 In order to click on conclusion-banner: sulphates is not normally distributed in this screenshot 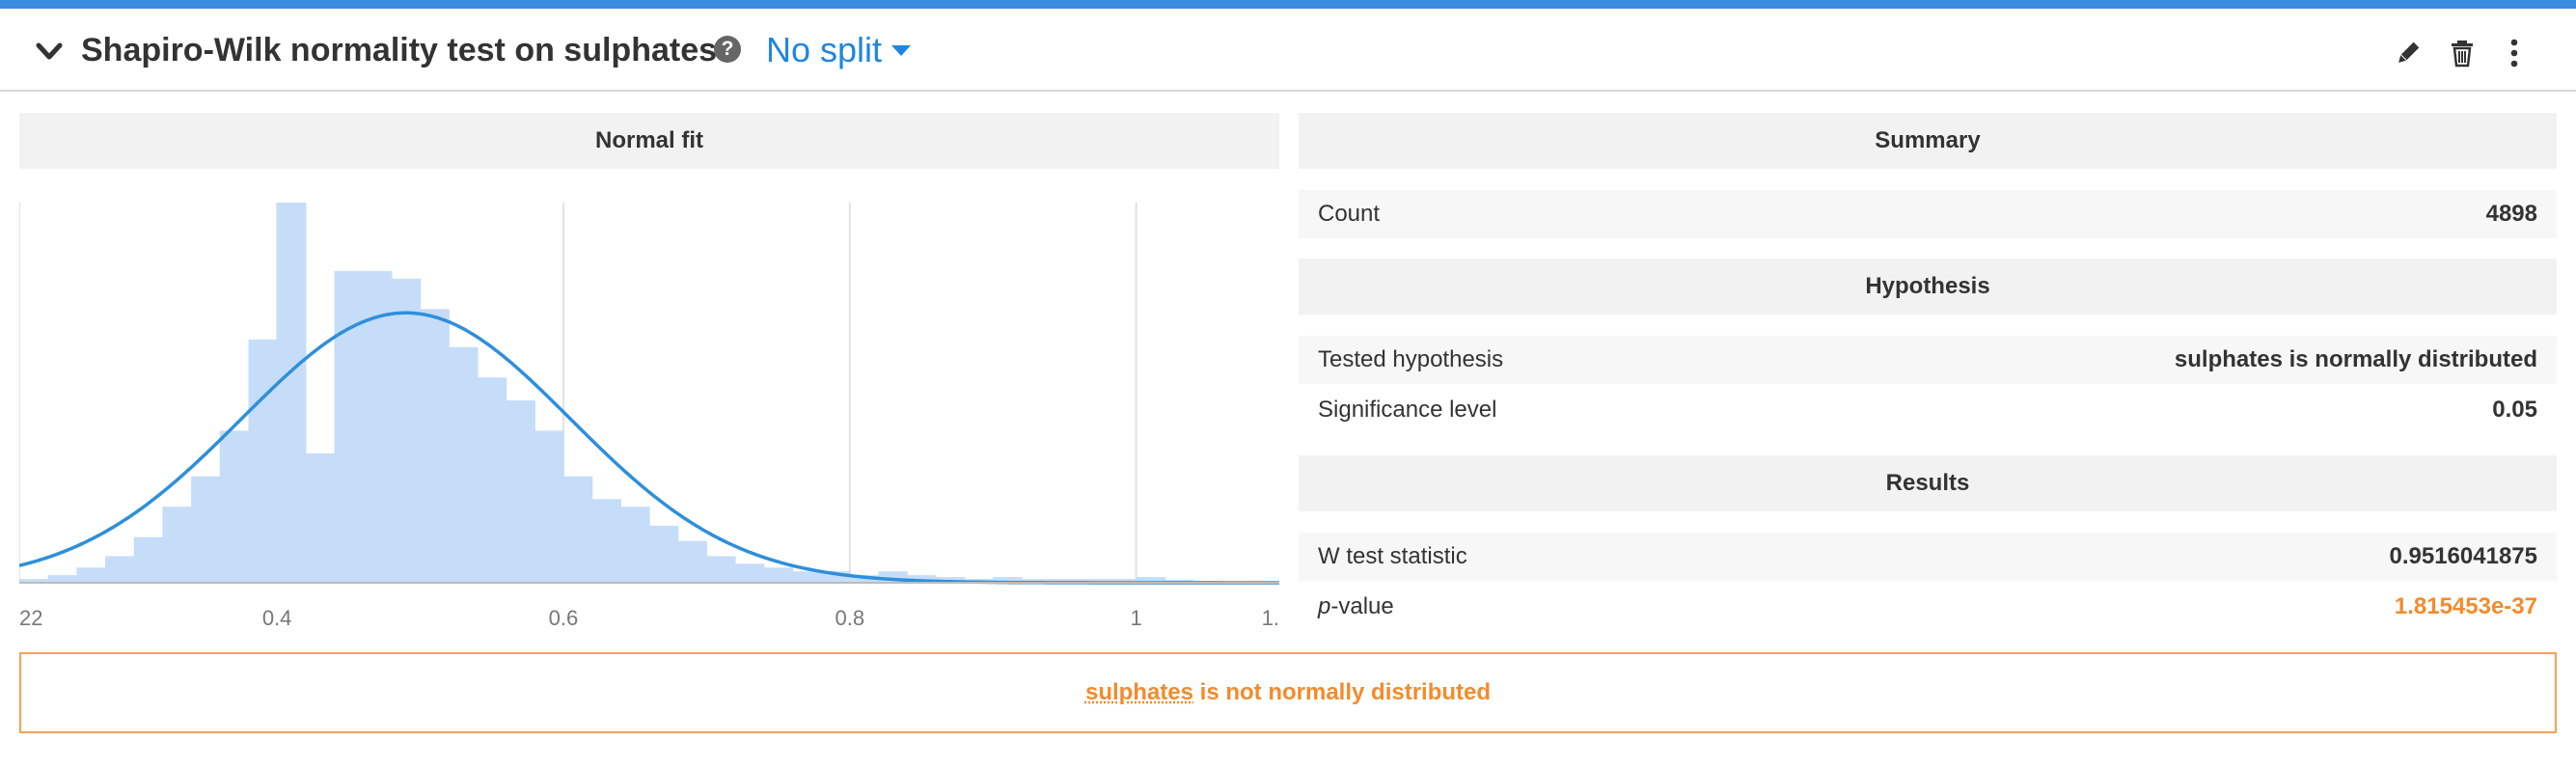, I will do `click(1288, 692)`.